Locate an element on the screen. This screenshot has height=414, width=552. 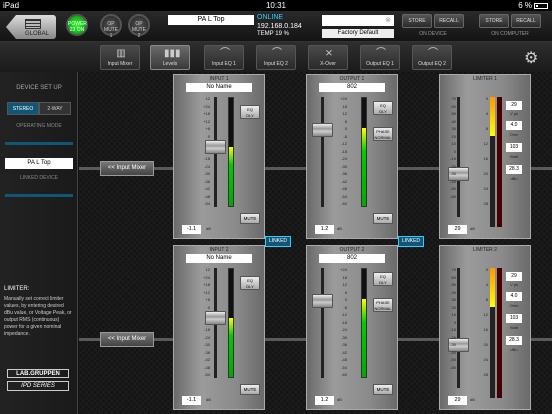
gain-reduction-scale: 0 4 8 12 16 20 24 28 is located at coordinates (485, 151).